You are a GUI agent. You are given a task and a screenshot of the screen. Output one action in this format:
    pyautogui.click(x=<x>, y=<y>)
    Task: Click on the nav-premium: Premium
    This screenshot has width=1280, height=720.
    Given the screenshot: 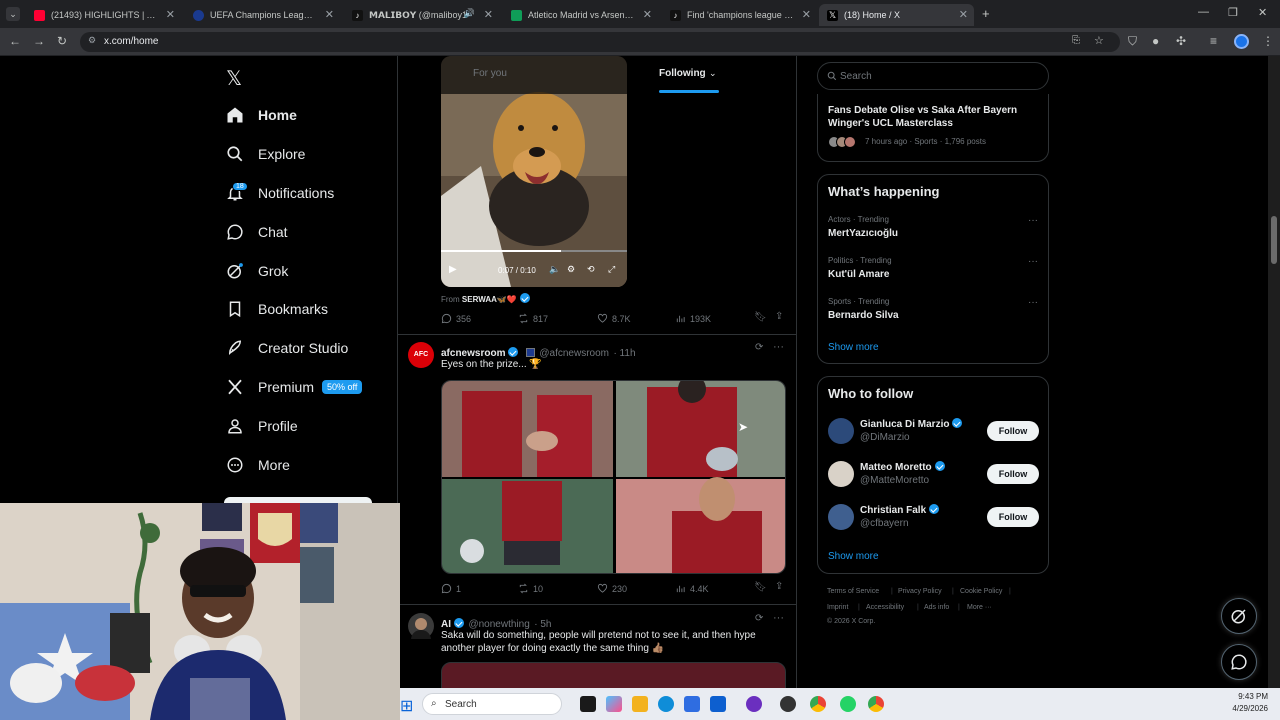 What is the action you would take?
    pyautogui.click(x=270, y=387)
    